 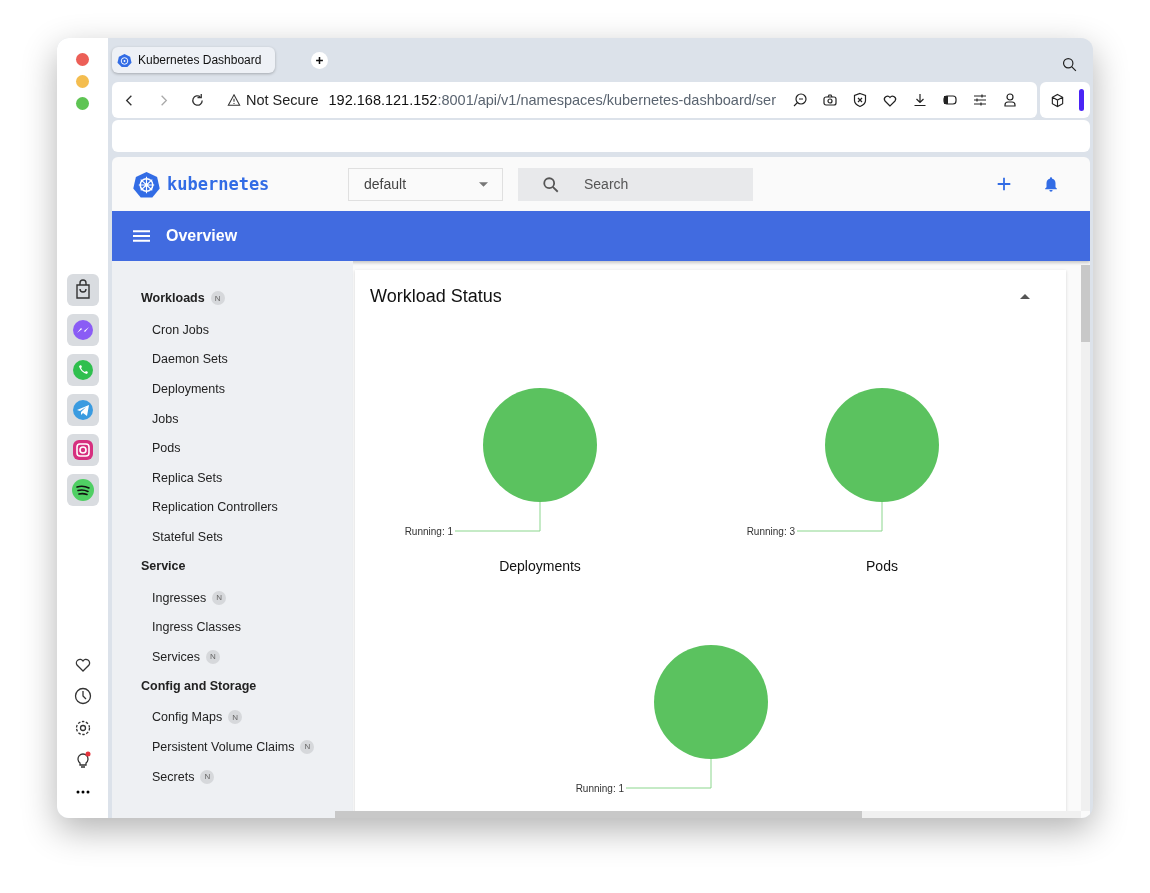 I want to click on plus-icon, so click(x=1004, y=184).